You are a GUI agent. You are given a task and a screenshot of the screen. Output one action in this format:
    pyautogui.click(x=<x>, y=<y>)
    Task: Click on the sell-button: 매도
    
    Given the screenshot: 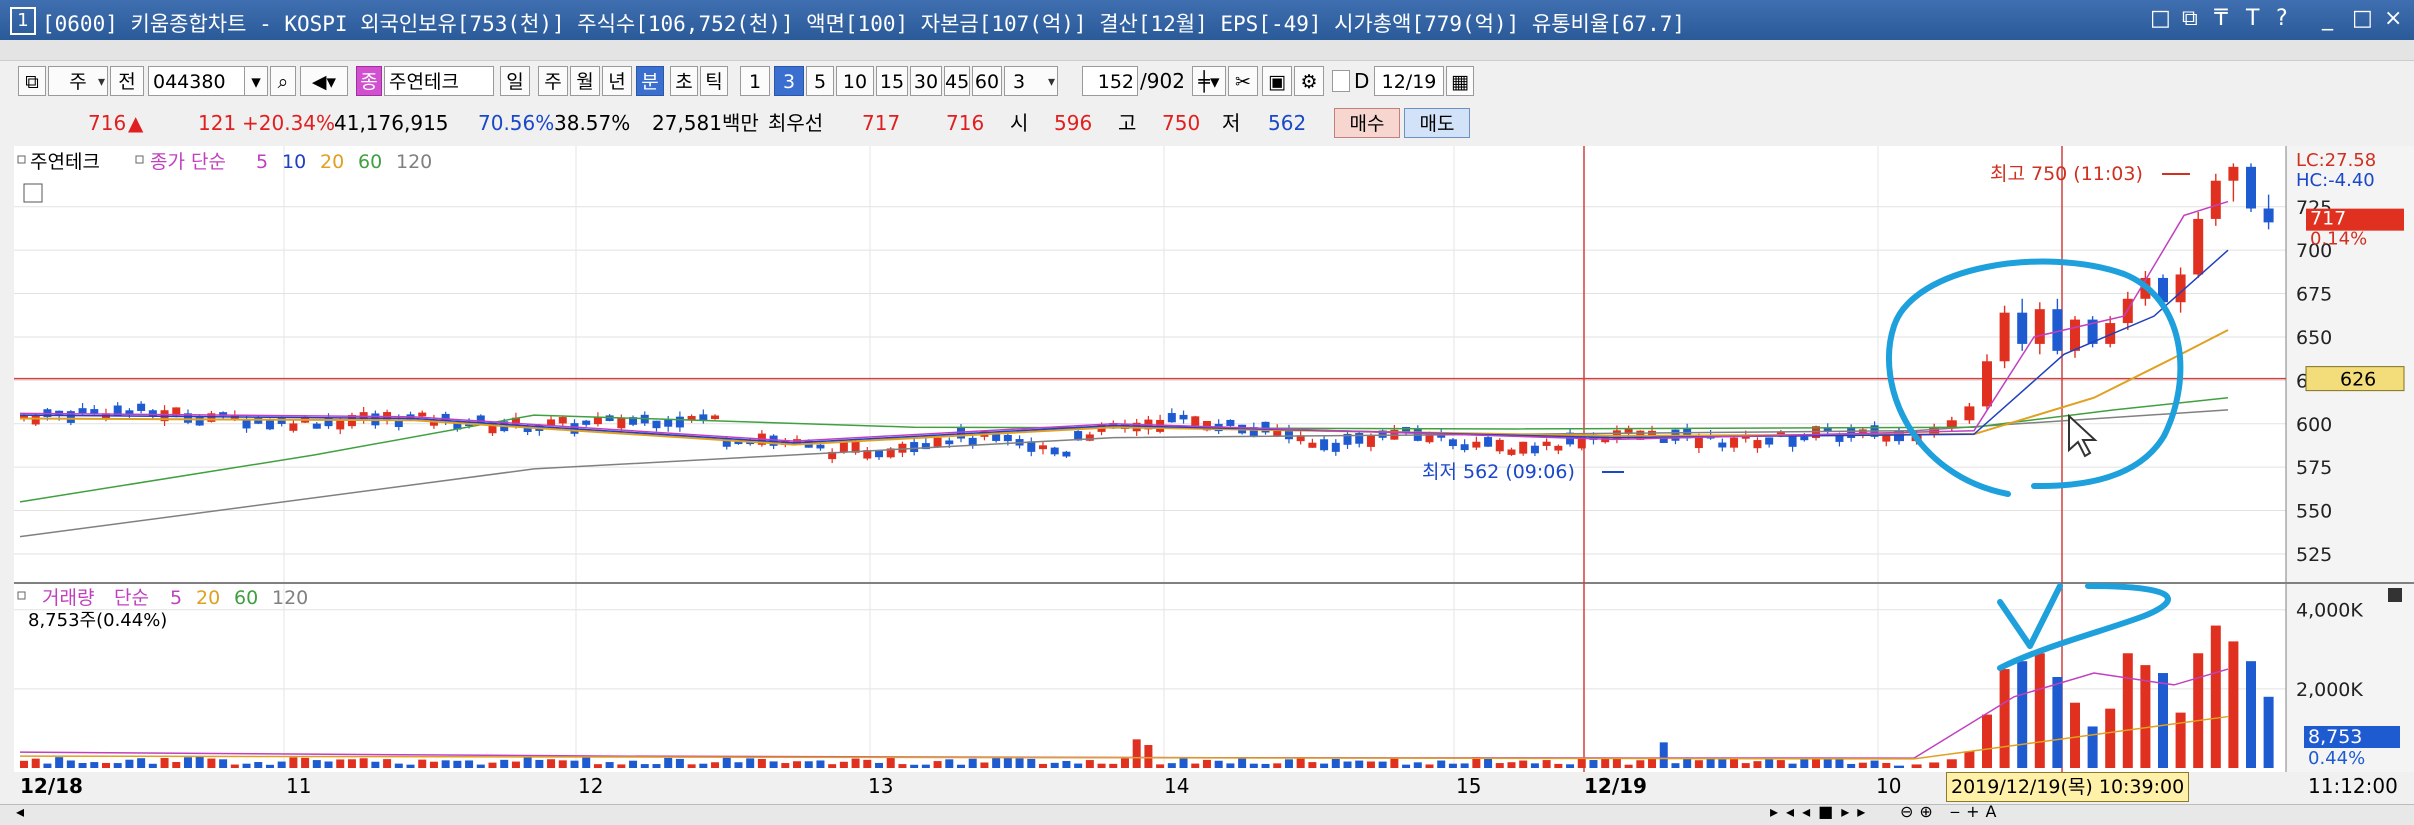 What is the action you would take?
    pyautogui.click(x=1437, y=123)
    